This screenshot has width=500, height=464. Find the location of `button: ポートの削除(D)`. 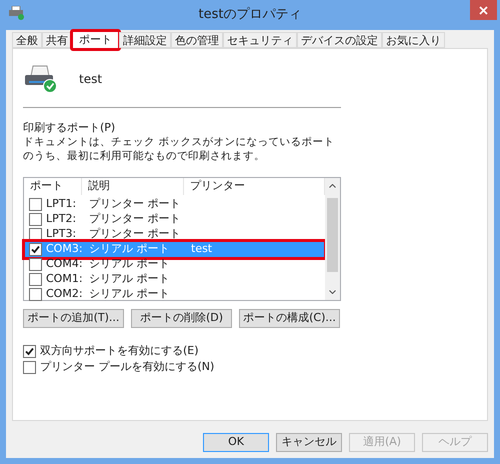

button: ポートの削除(D) is located at coordinates (181, 318).